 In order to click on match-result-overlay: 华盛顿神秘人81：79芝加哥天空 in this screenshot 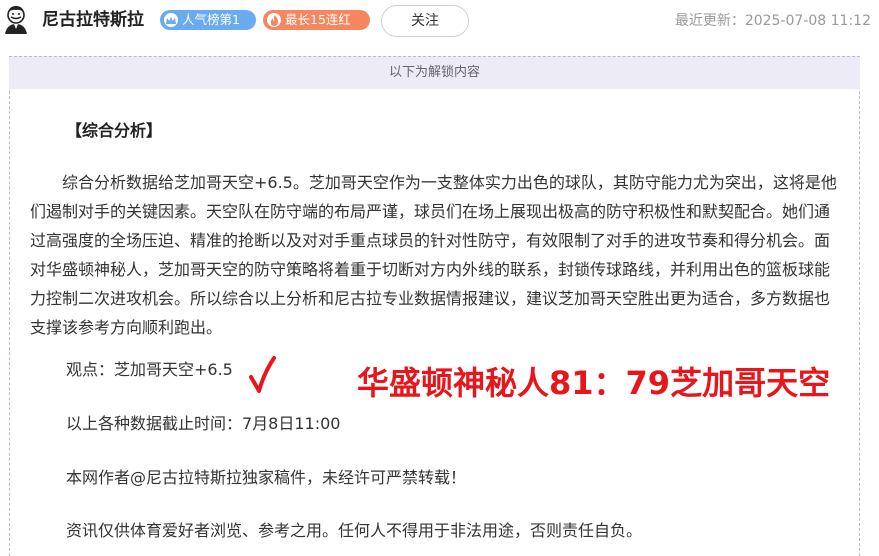, I will do `click(594, 383)`.